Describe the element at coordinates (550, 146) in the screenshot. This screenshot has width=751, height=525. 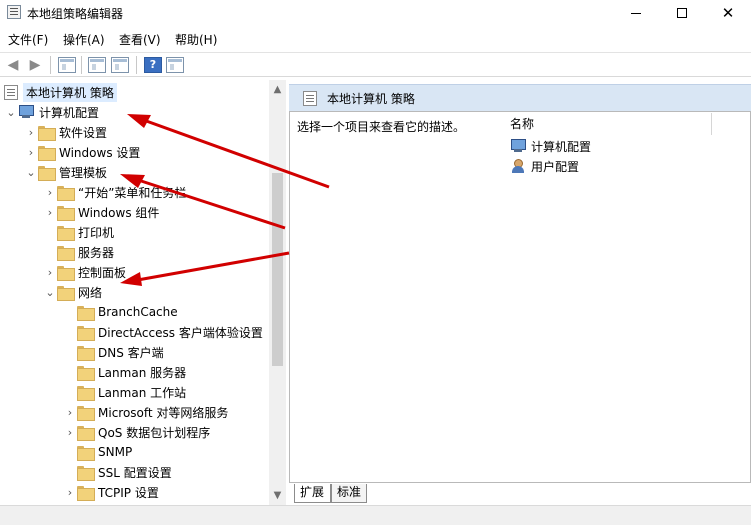
I see `list-item-computer-config: 计算机配置` at that location.